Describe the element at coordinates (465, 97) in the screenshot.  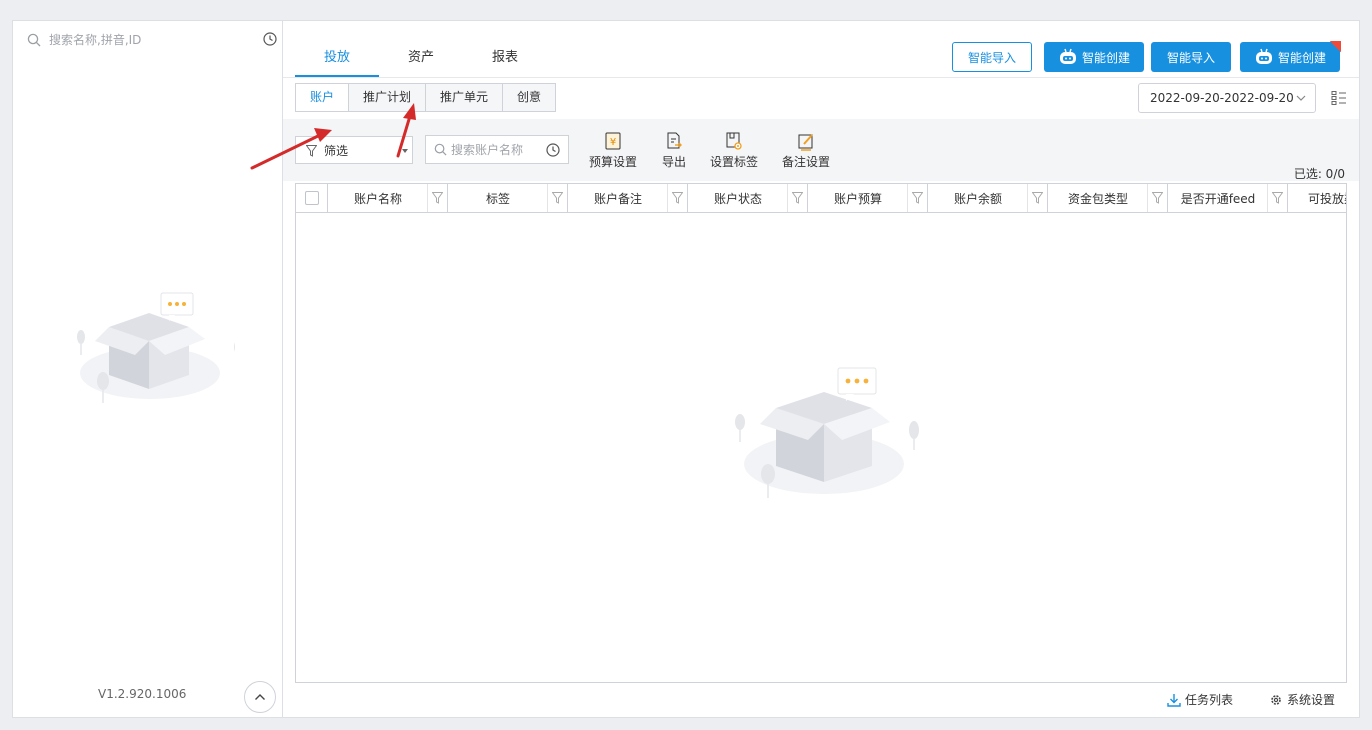
I see `subtab-adgroup: 推广单元` at that location.